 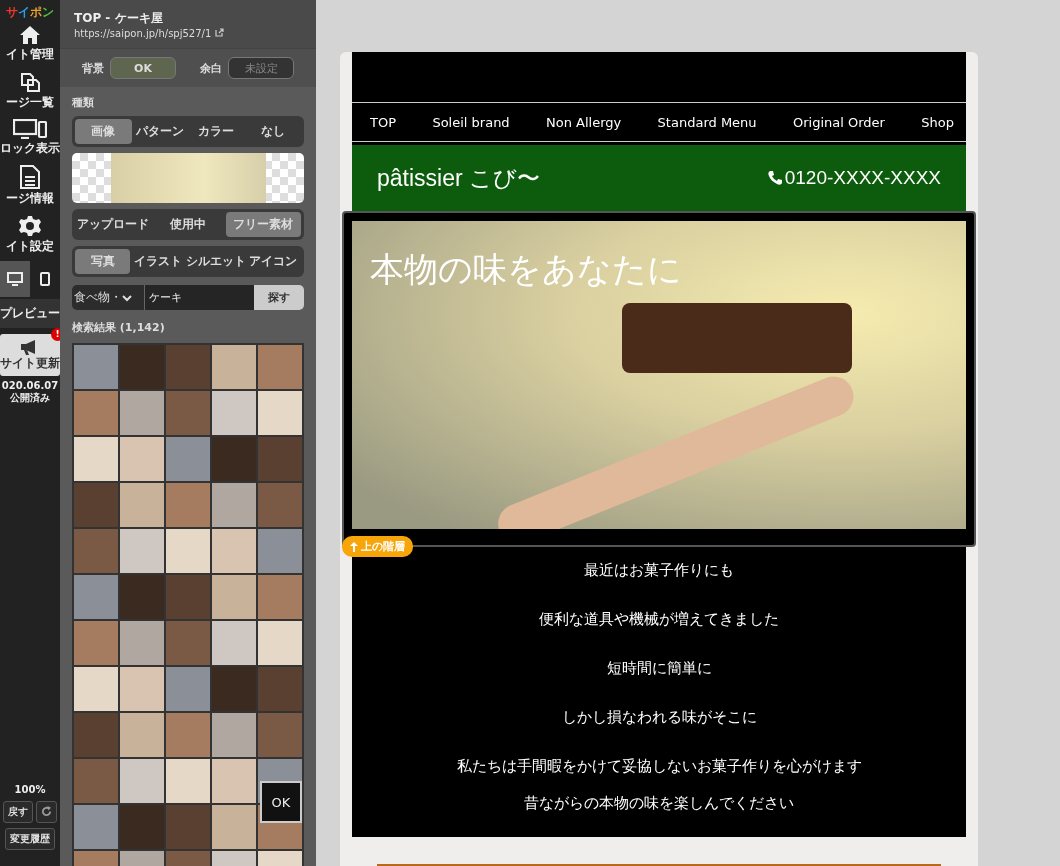 I want to click on nav-label: イト管理, so click(x=30, y=54).